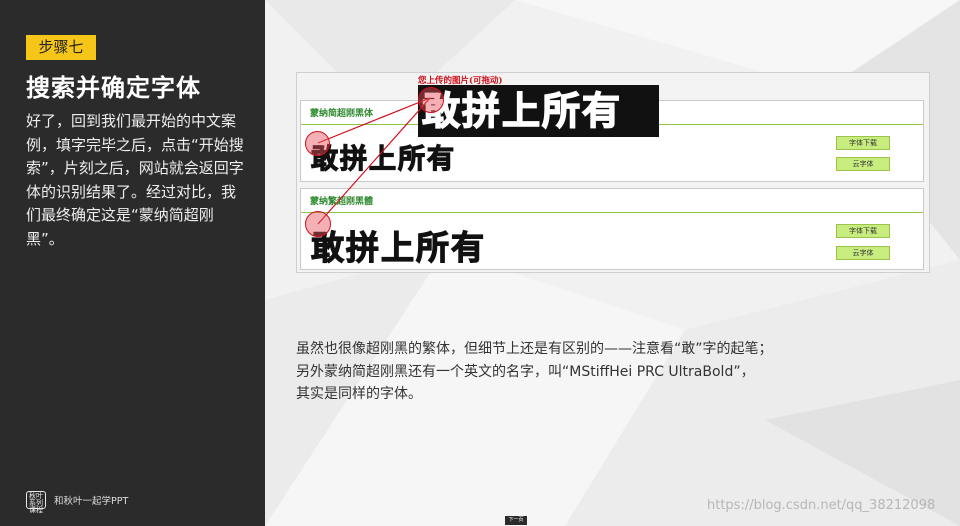 The image size is (960, 526). What do you see at coordinates (538, 111) in the screenshot?
I see `uploaded-image: 敢拼上所有` at bounding box center [538, 111].